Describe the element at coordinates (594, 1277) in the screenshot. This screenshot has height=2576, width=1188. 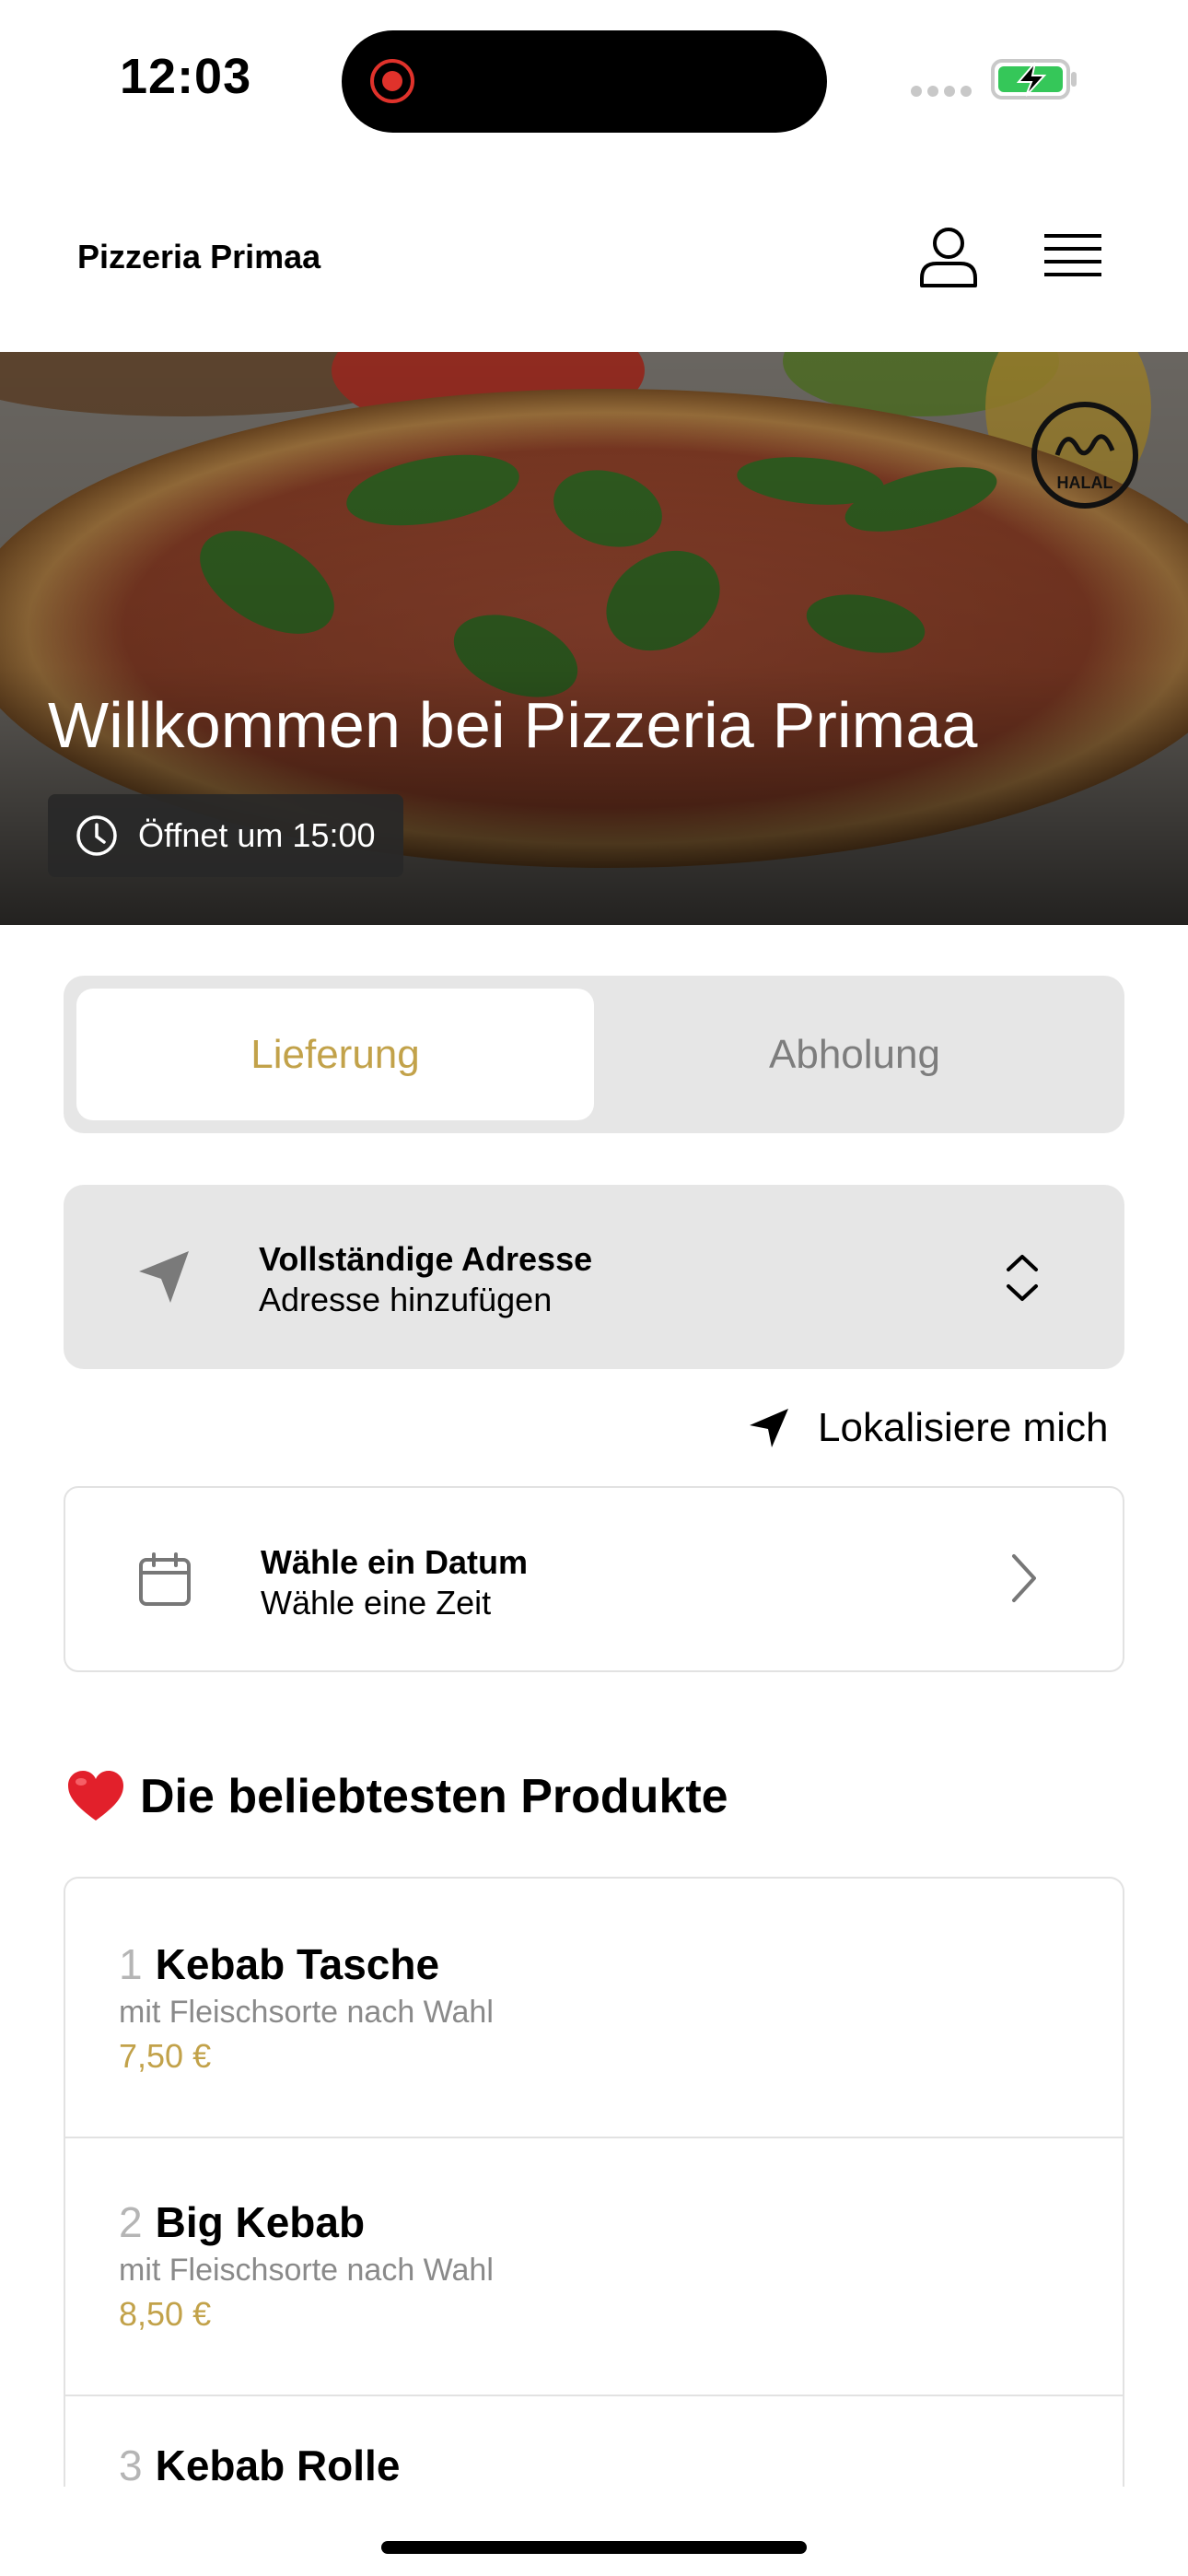
I see `address-selector: Vollständige Adresse Adresse hinzufügen` at that location.